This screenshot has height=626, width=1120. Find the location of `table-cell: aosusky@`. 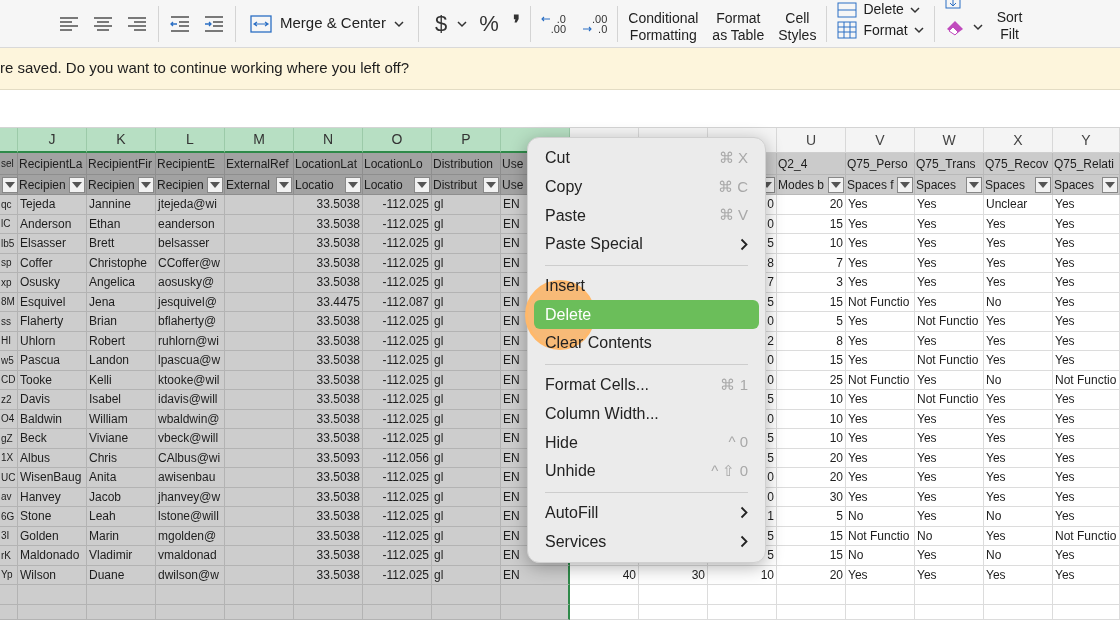

table-cell: aosusky@ is located at coordinates (190, 283).